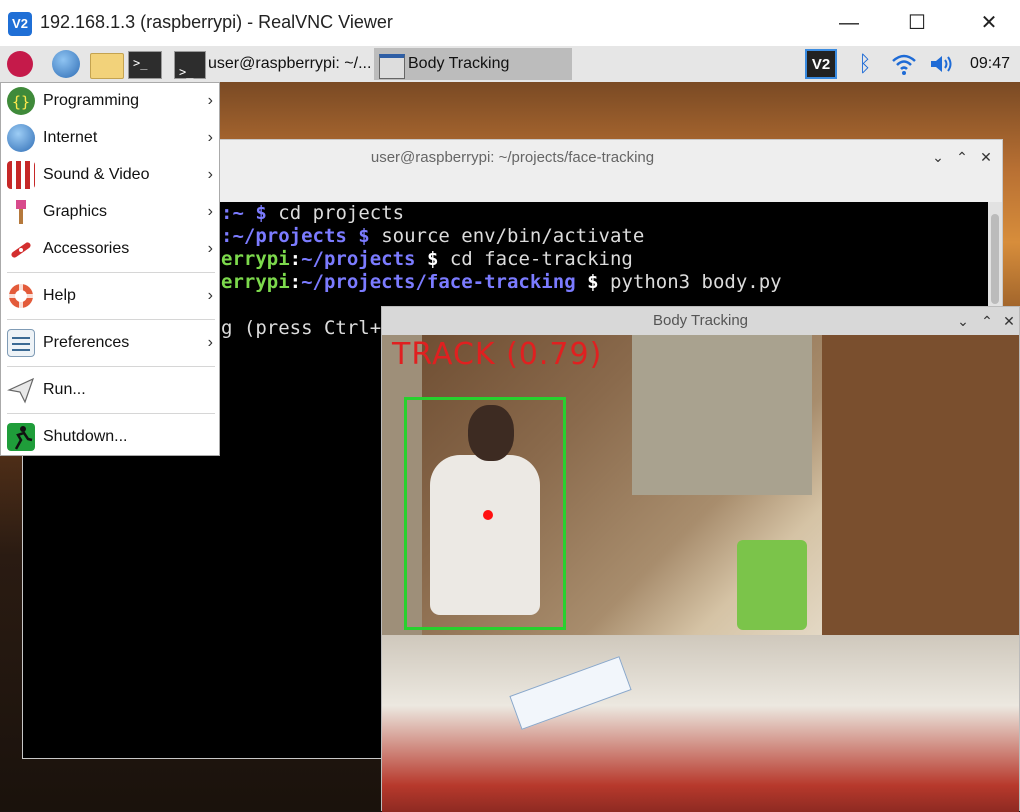 This screenshot has width=1020, height=812. What do you see at coordinates (392, 66) in the screenshot?
I see `window-icon` at bounding box center [392, 66].